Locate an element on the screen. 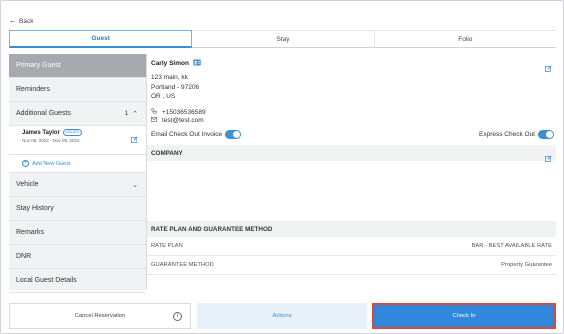 This screenshot has height=334, width=564. sidebar-item-label: DNR is located at coordinates (24, 256).